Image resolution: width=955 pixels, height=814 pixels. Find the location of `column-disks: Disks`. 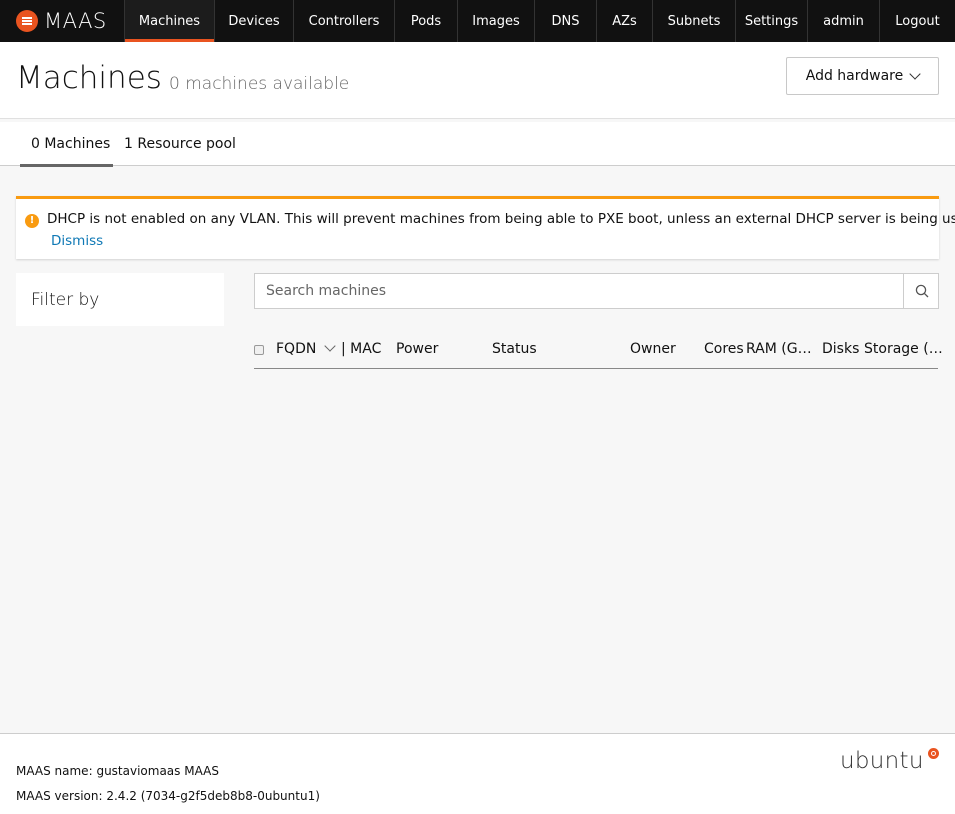

column-disks: Disks is located at coordinates (840, 349).